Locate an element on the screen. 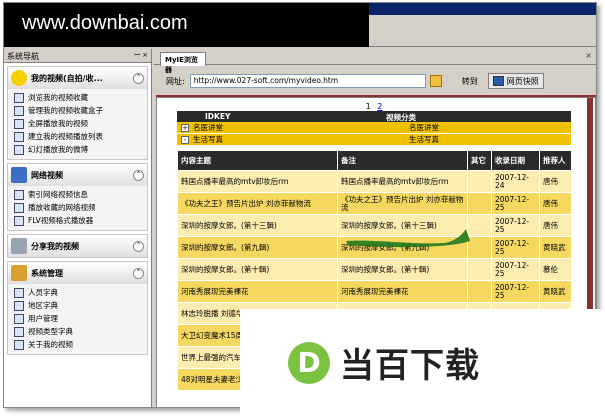  sidebar-item: 管理我的视频收藏盒子 is located at coordinates (80, 110).